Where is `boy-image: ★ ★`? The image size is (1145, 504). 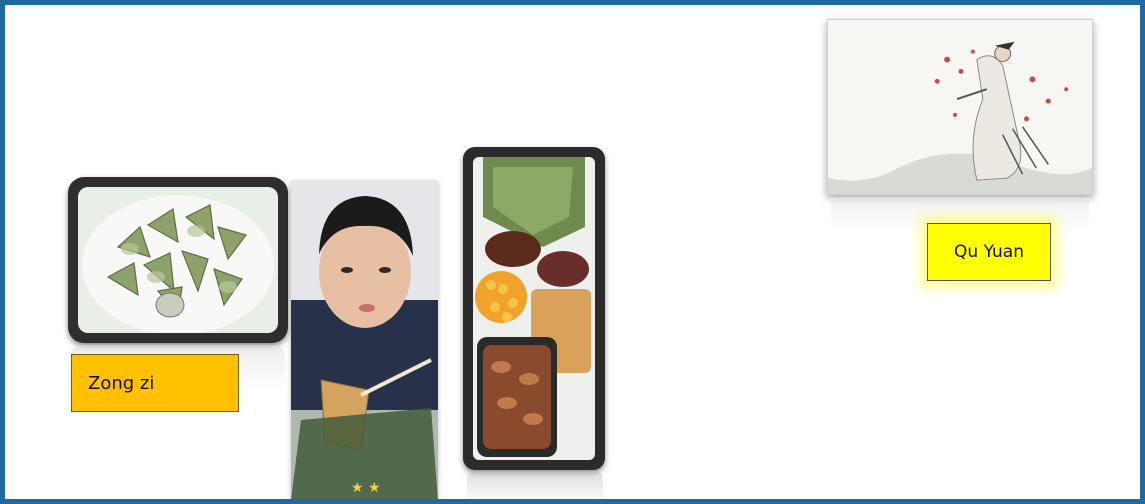
boy-image: ★ ★ is located at coordinates (364, 339).